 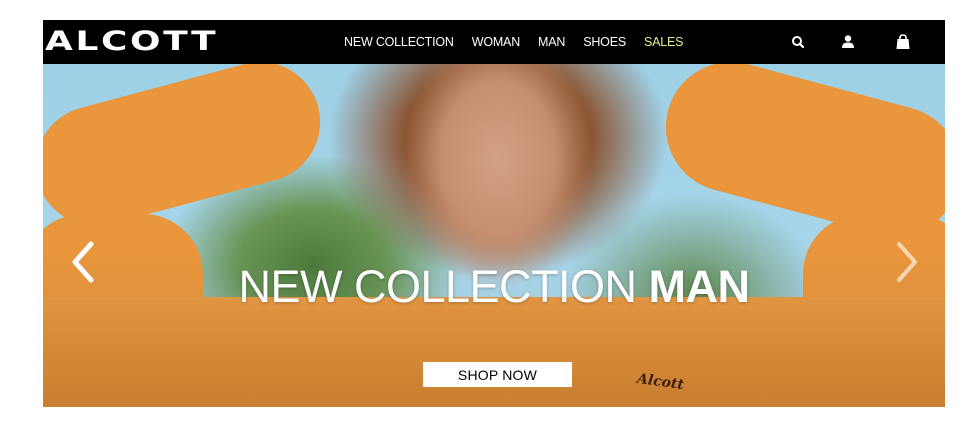 I want to click on hero-title-bold: MAN, so click(x=699, y=286).